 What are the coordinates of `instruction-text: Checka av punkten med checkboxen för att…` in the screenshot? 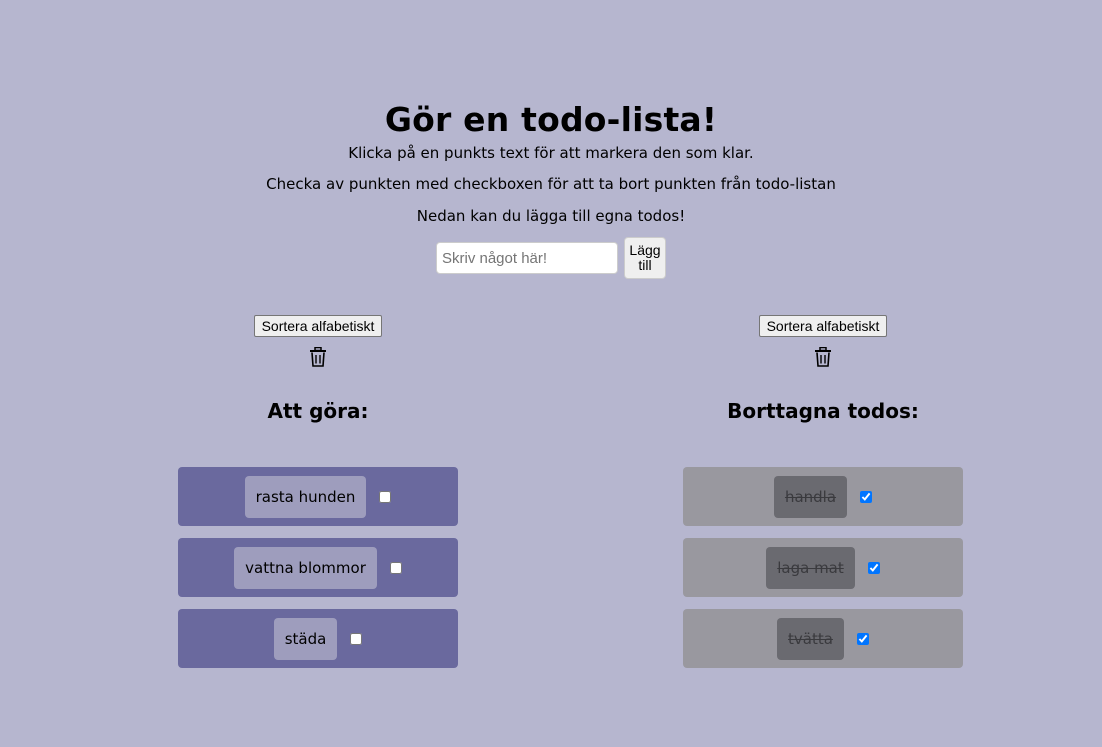 It's located at (551, 184).